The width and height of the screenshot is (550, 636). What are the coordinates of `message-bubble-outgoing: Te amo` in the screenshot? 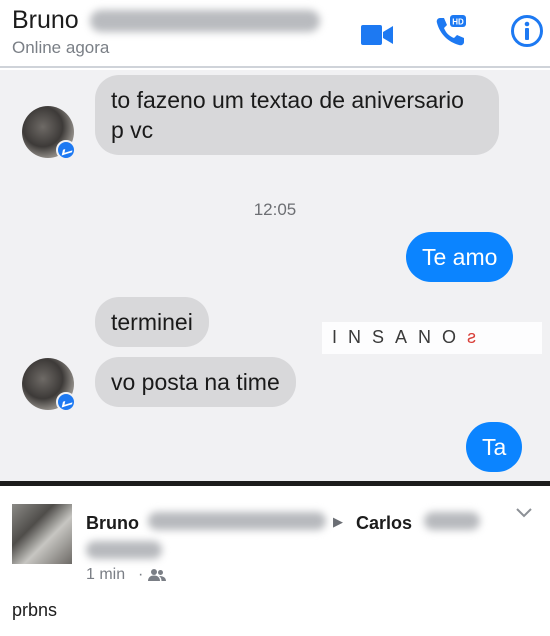 It's located at (460, 257).